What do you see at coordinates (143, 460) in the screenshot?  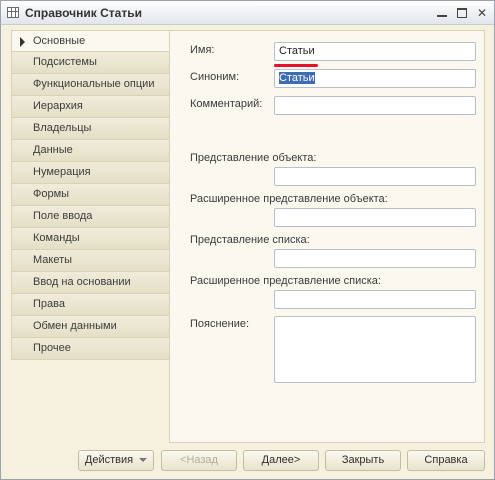 I see `chevron-down-icon` at bounding box center [143, 460].